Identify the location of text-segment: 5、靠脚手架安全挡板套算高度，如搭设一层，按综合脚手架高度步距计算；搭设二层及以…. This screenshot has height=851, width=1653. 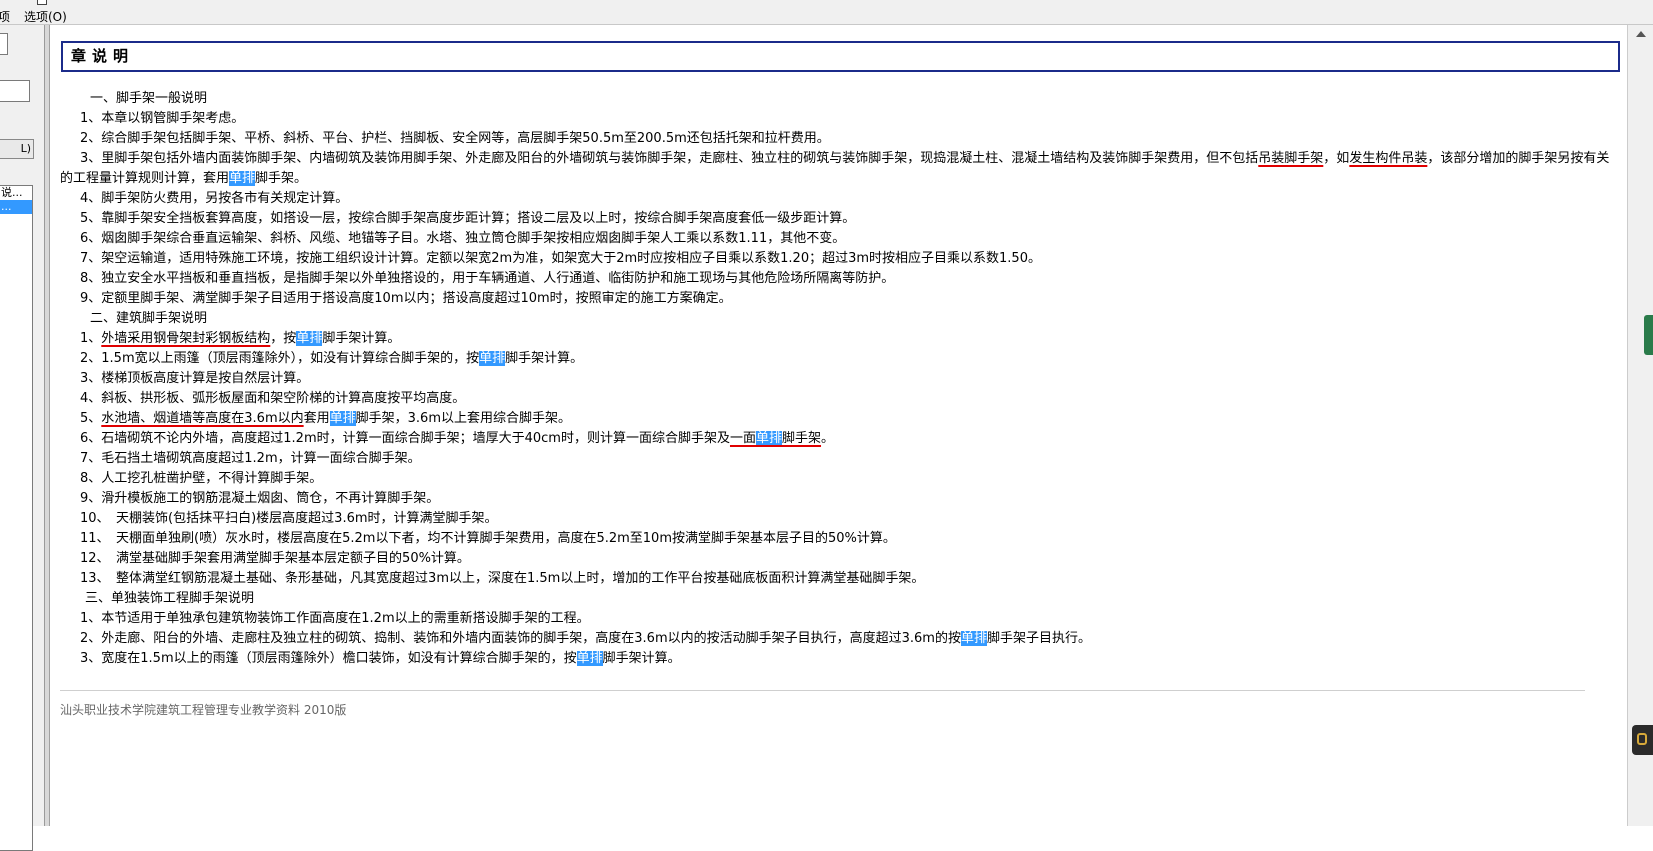
(468, 218).